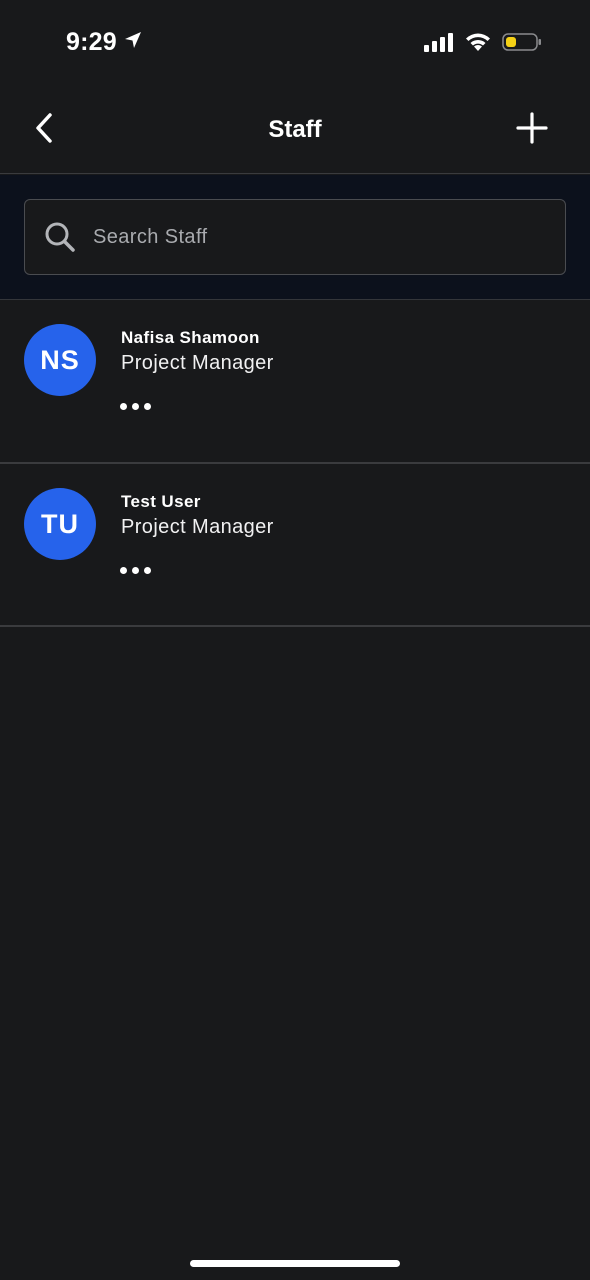 This screenshot has height=1280, width=590. I want to click on plus-icon, so click(532, 130).